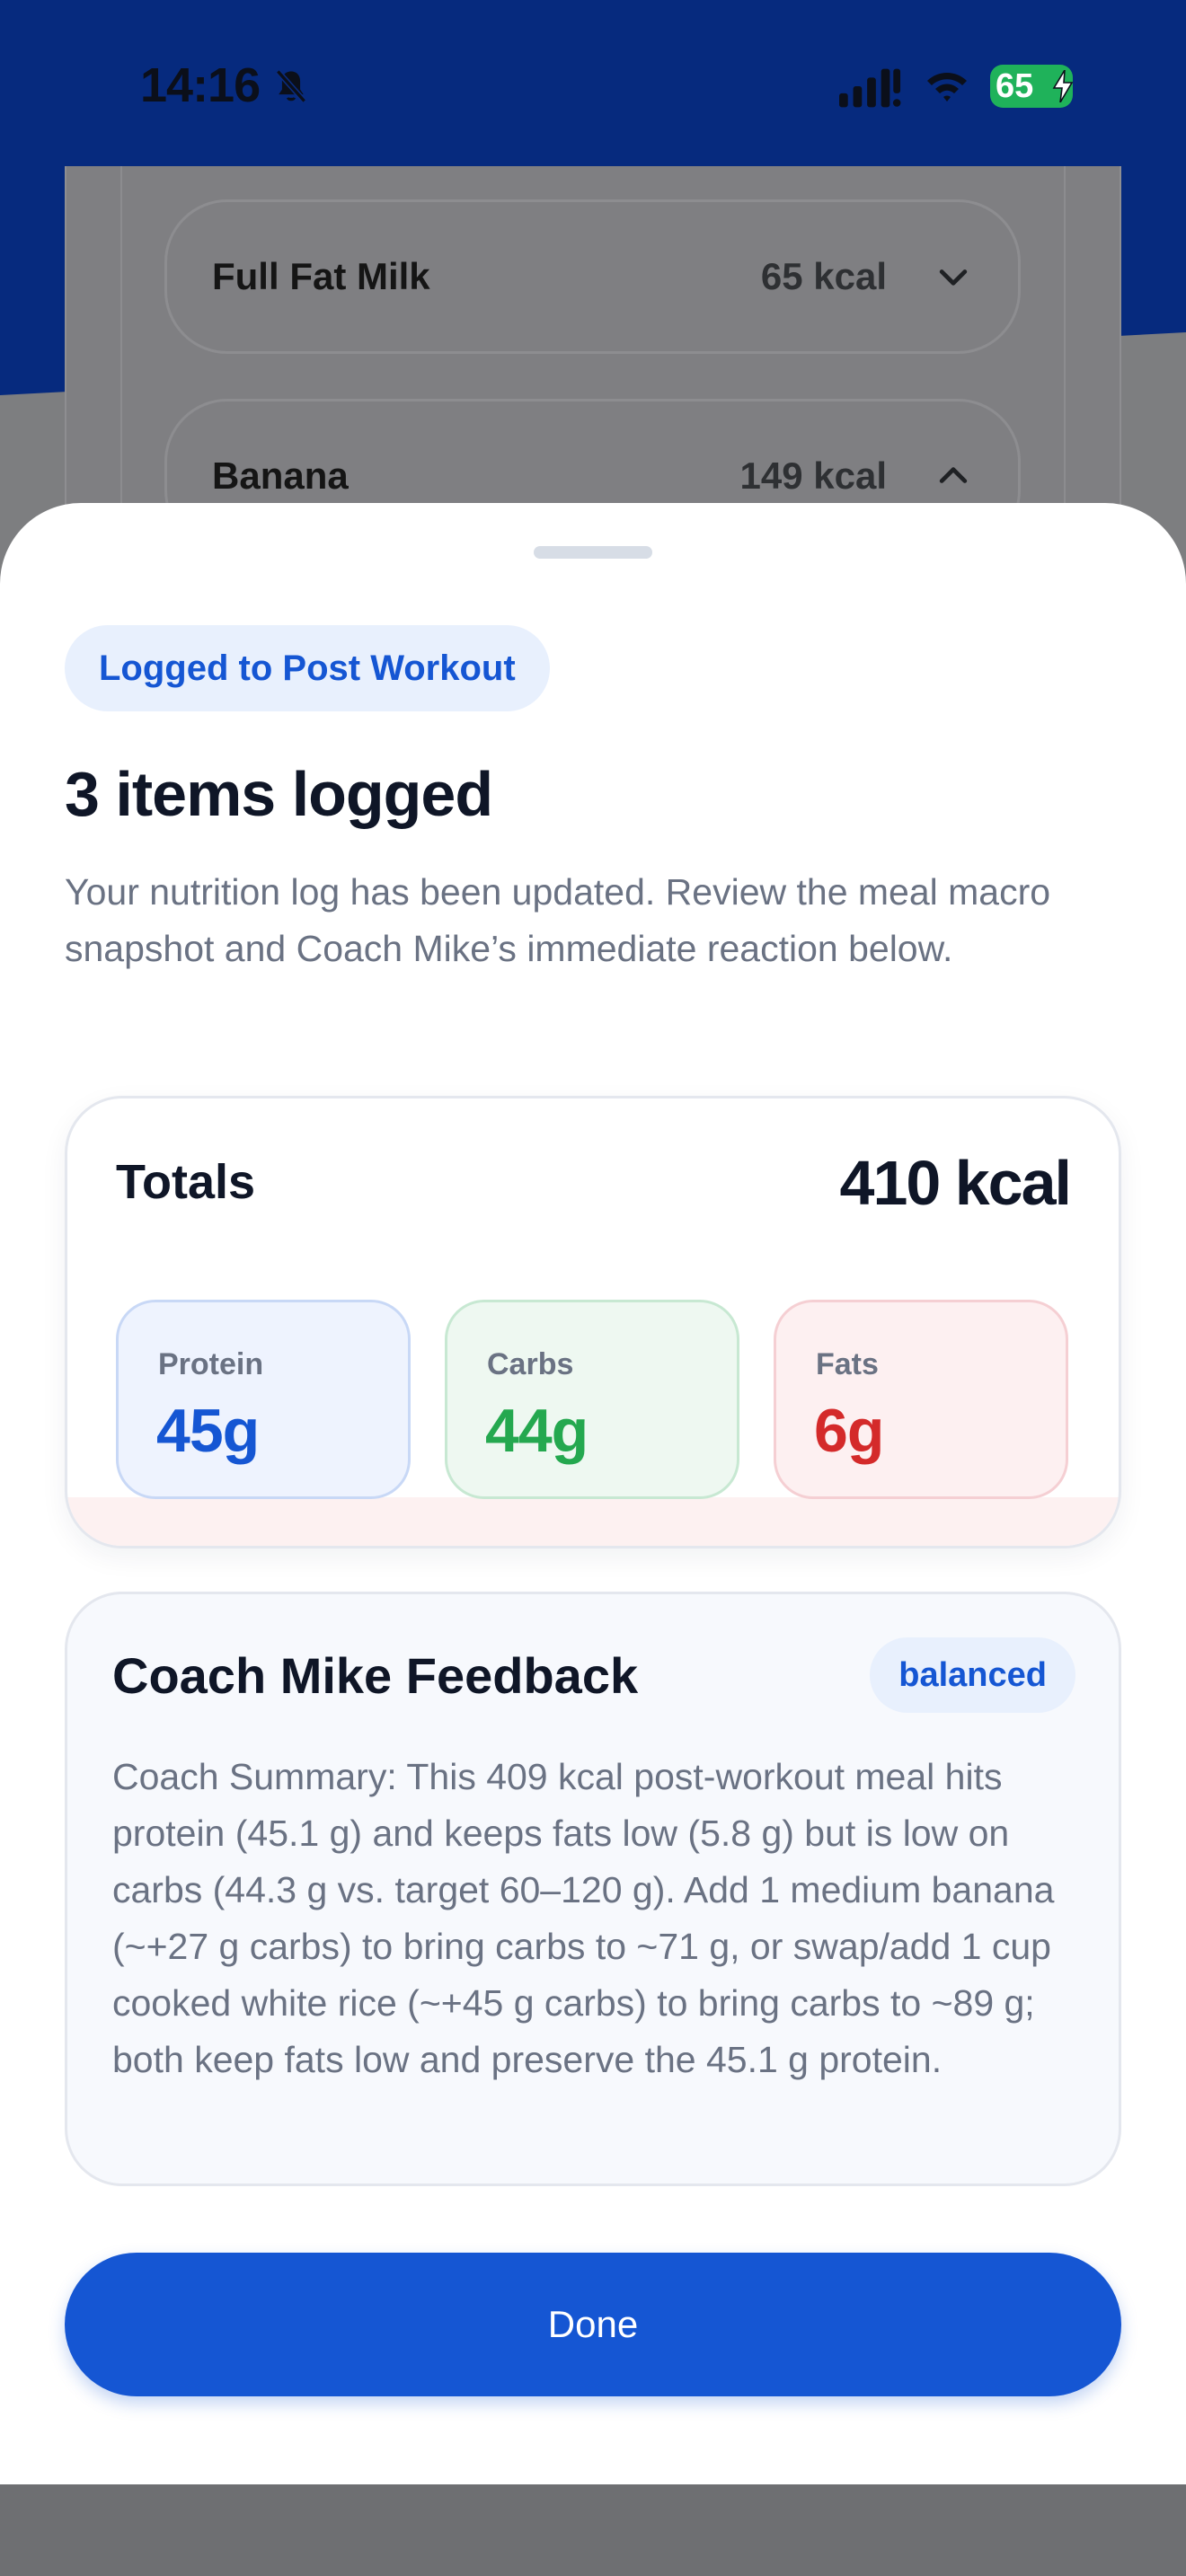 The height and width of the screenshot is (2576, 1186). I want to click on chevron-up-icon, so click(953, 476).